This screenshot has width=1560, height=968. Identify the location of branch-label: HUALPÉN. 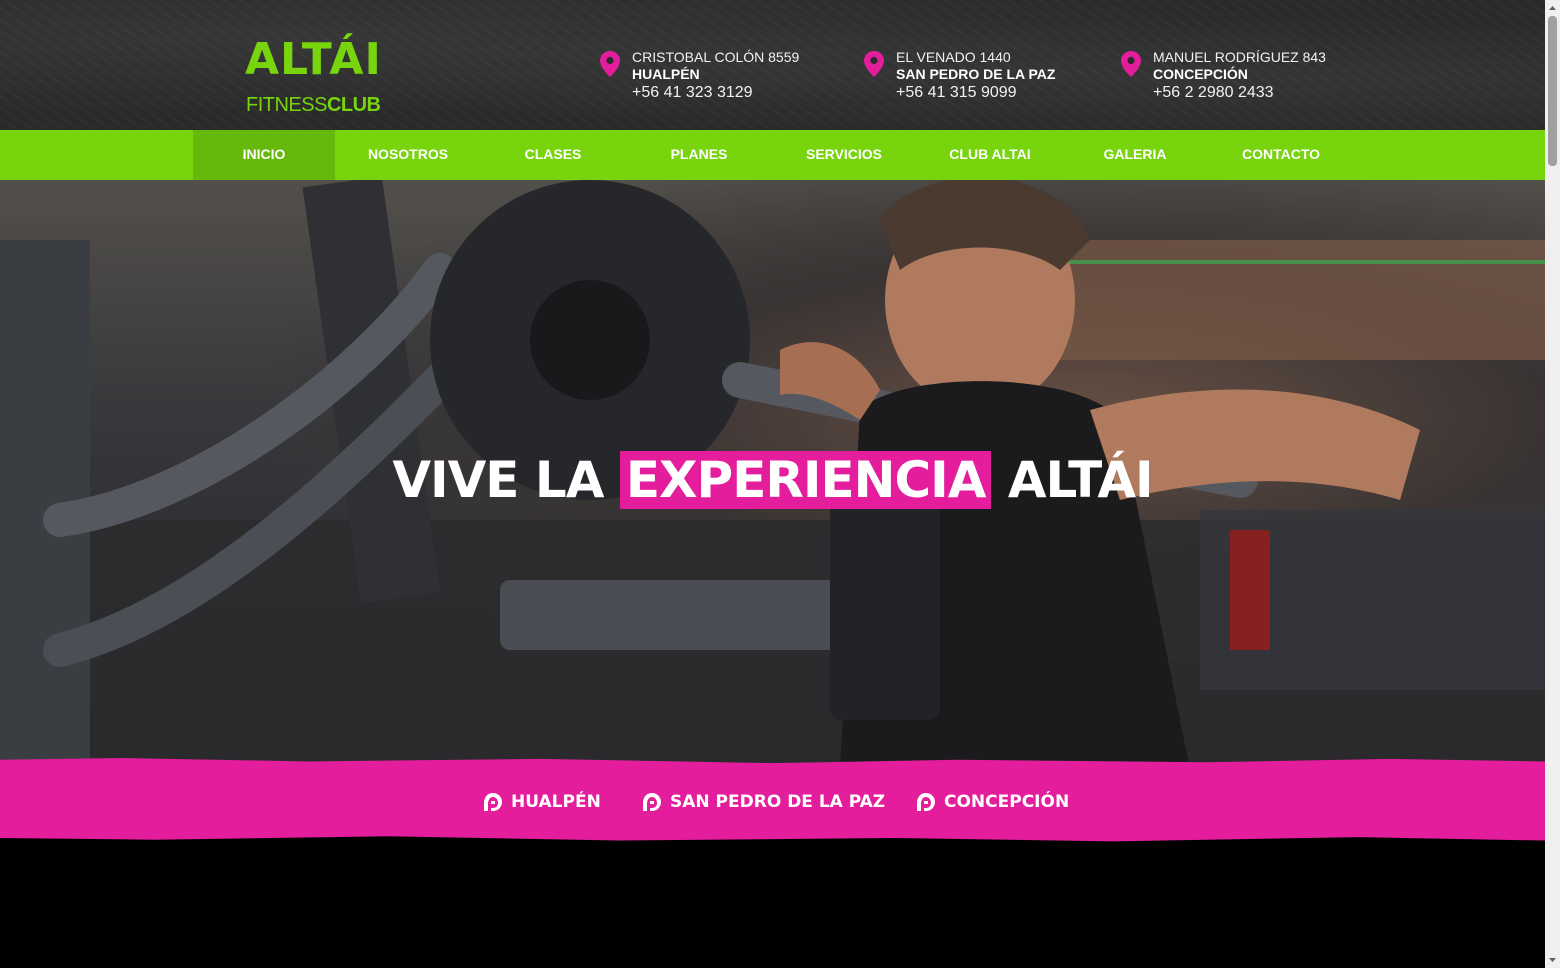
(556, 802).